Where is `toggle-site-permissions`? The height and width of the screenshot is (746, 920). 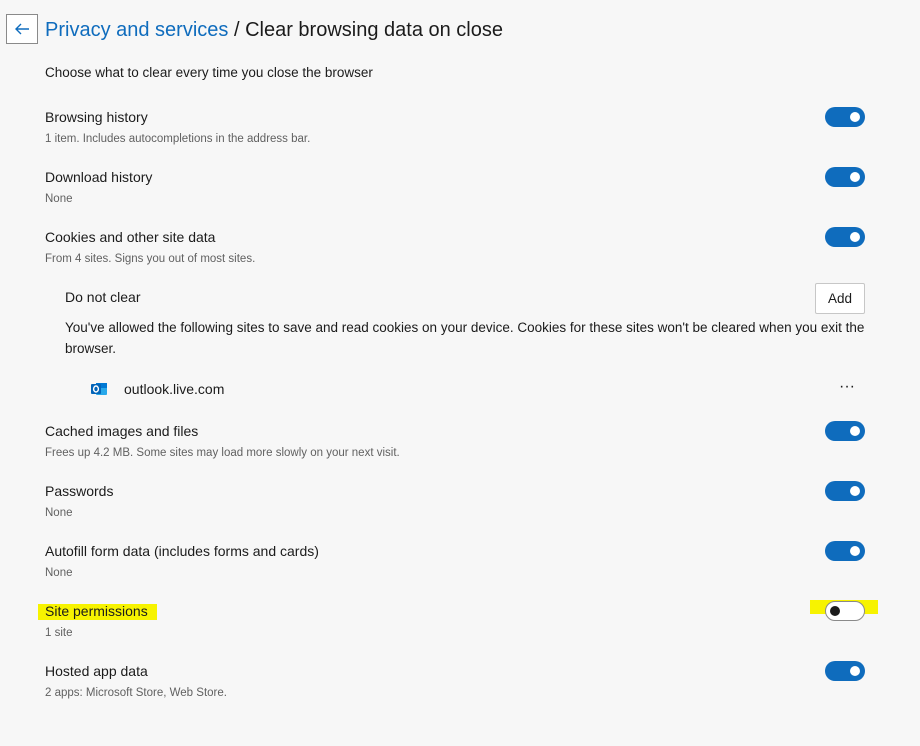 toggle-site-permissions is located at coordinates (845, 611).